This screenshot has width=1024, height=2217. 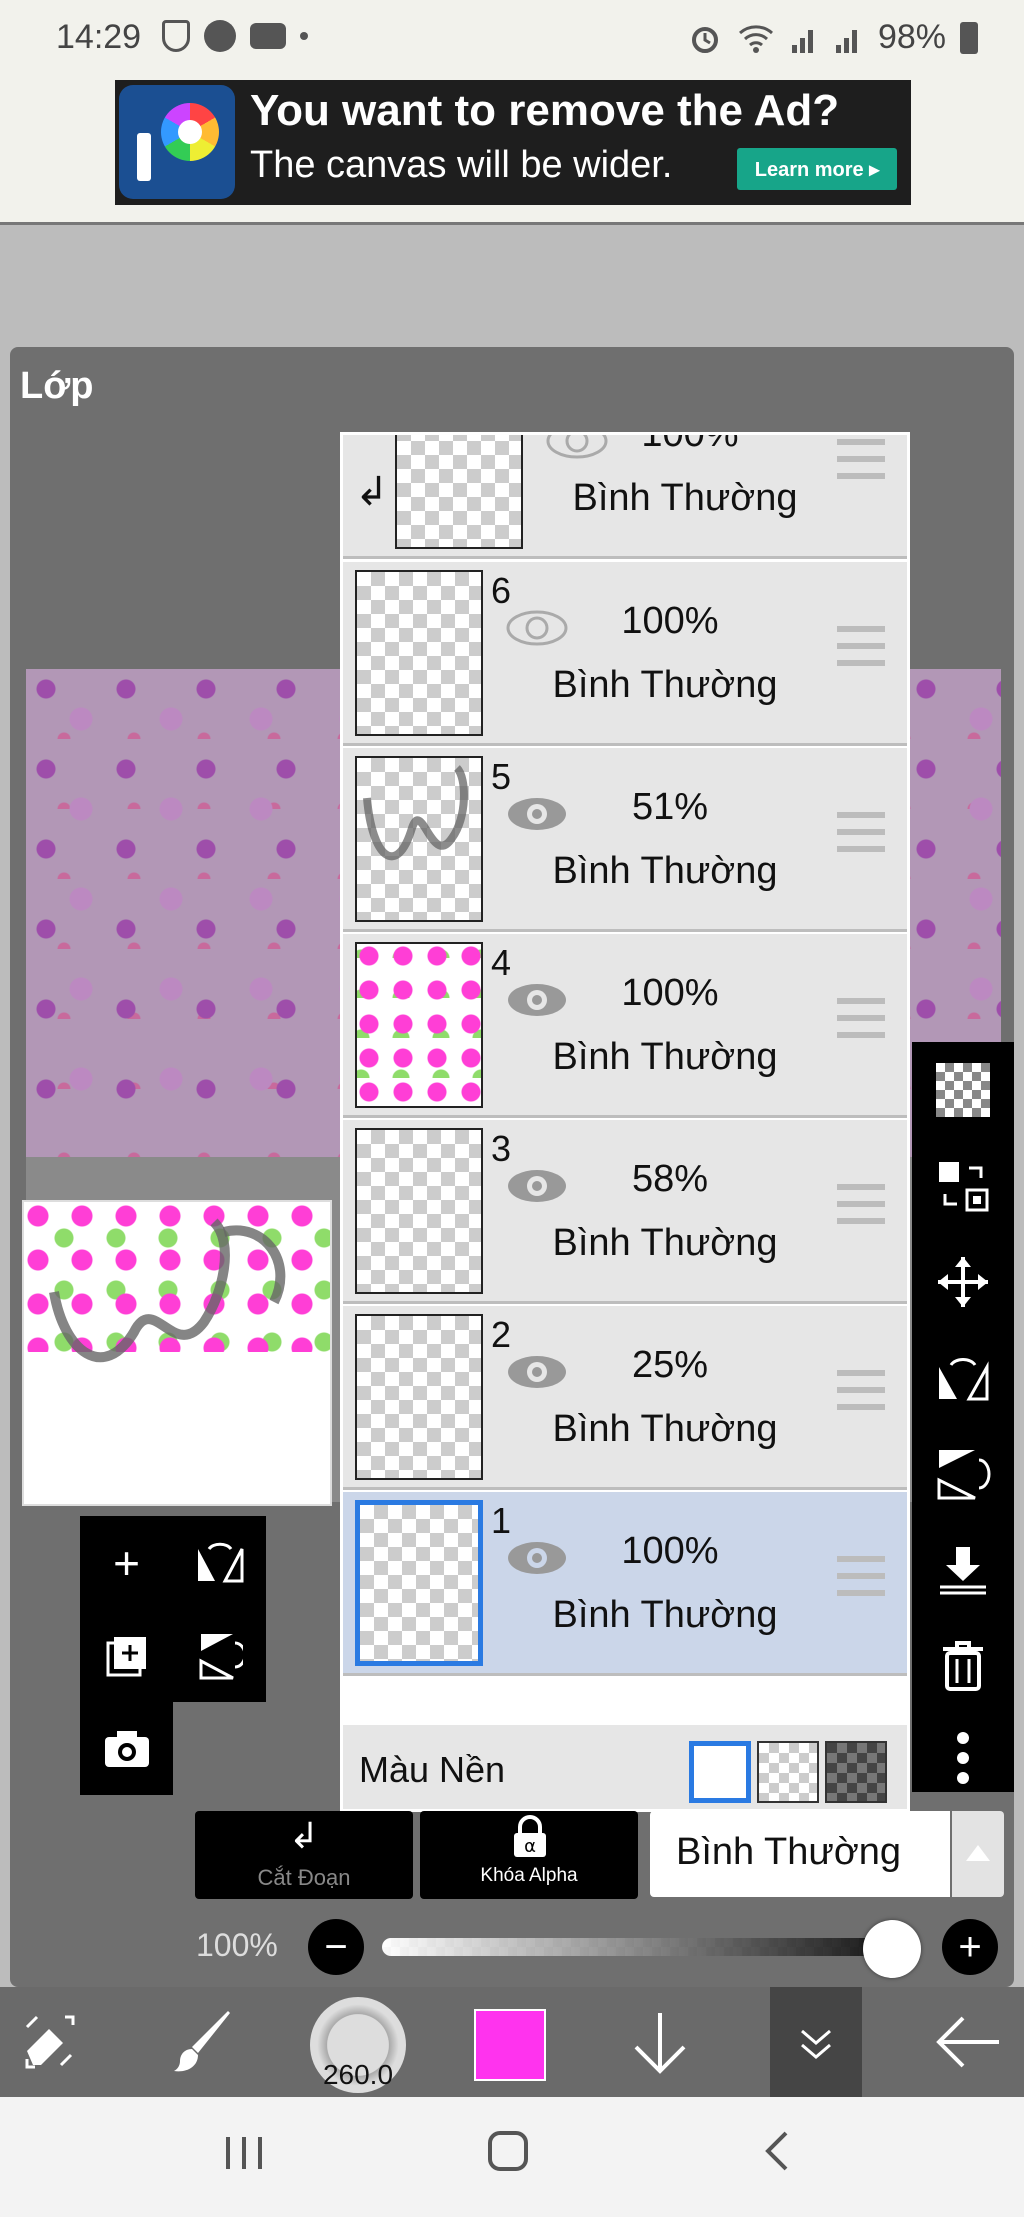 I want to click on brush-size-button: 260.0, so click(x=358, y=2045).